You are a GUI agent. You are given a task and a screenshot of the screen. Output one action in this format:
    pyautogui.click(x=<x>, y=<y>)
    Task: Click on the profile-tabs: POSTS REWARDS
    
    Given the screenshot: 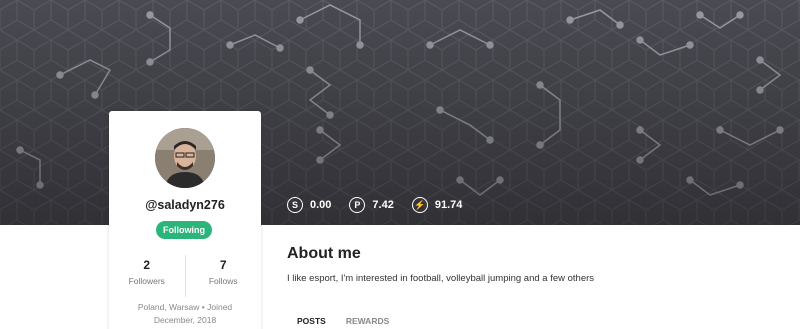 What is the action you would take?
    pyautogui.click(x=343, y=321)
    